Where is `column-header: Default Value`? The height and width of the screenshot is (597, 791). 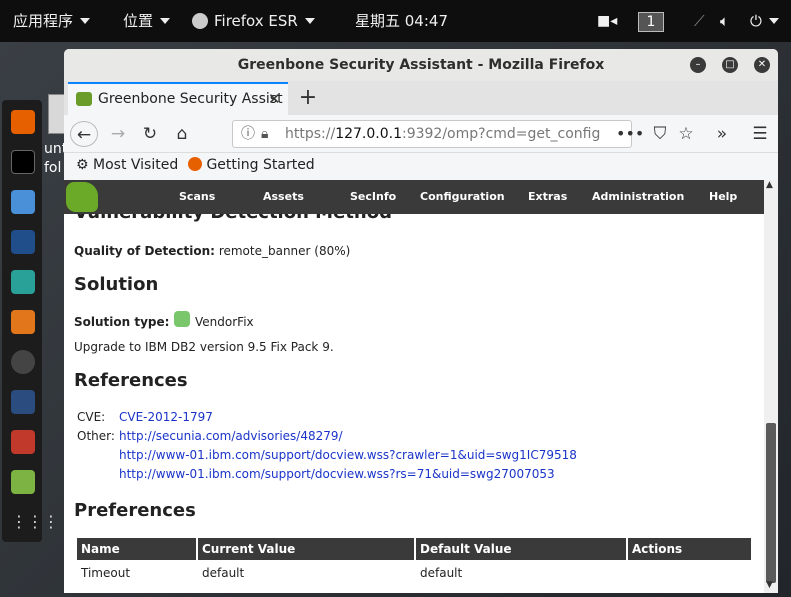 column-header: Default Value is located at coordinates (521, 549).